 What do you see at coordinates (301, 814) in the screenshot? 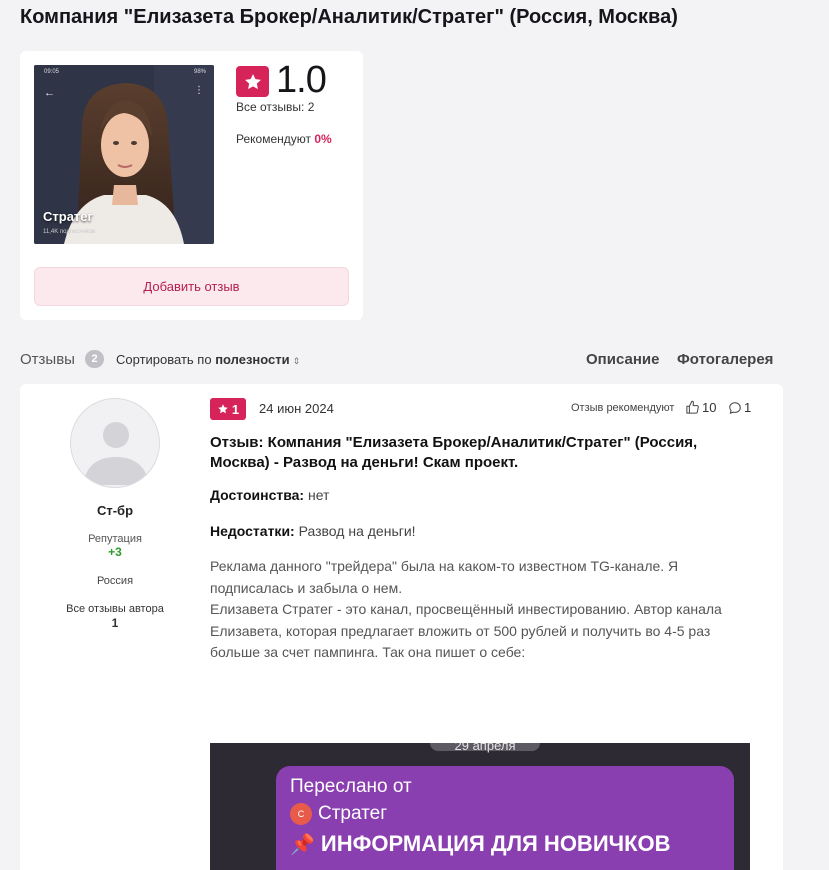
I see `source-avatar-icon: С` at bounding box center [301, 814].